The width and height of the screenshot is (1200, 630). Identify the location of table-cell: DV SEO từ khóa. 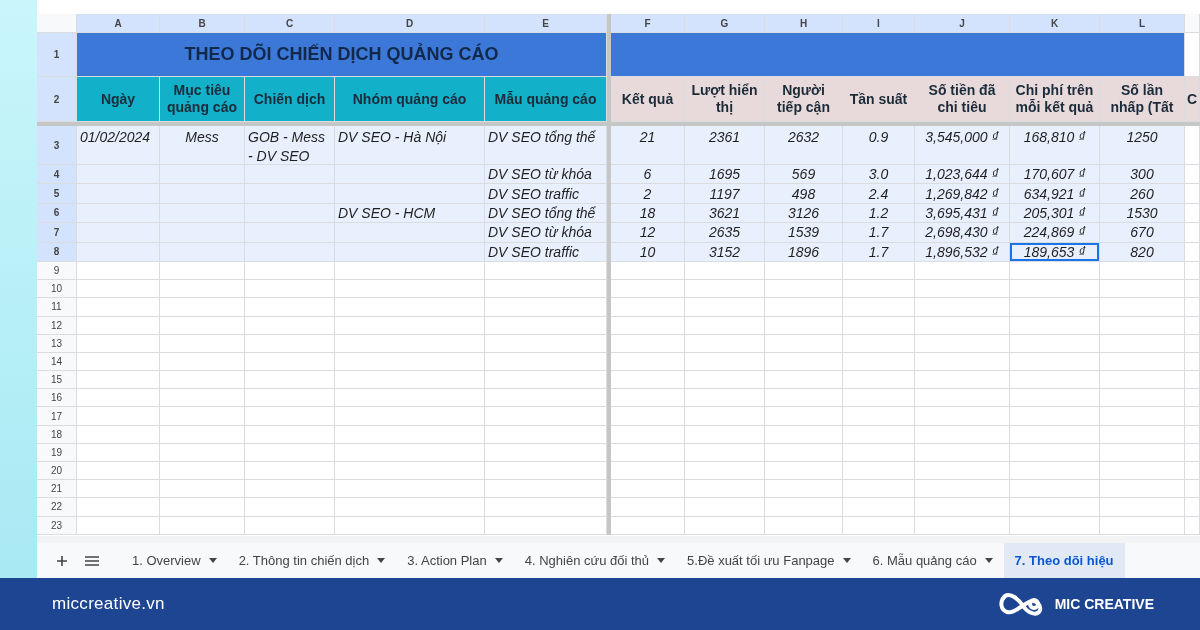
(546, 233).